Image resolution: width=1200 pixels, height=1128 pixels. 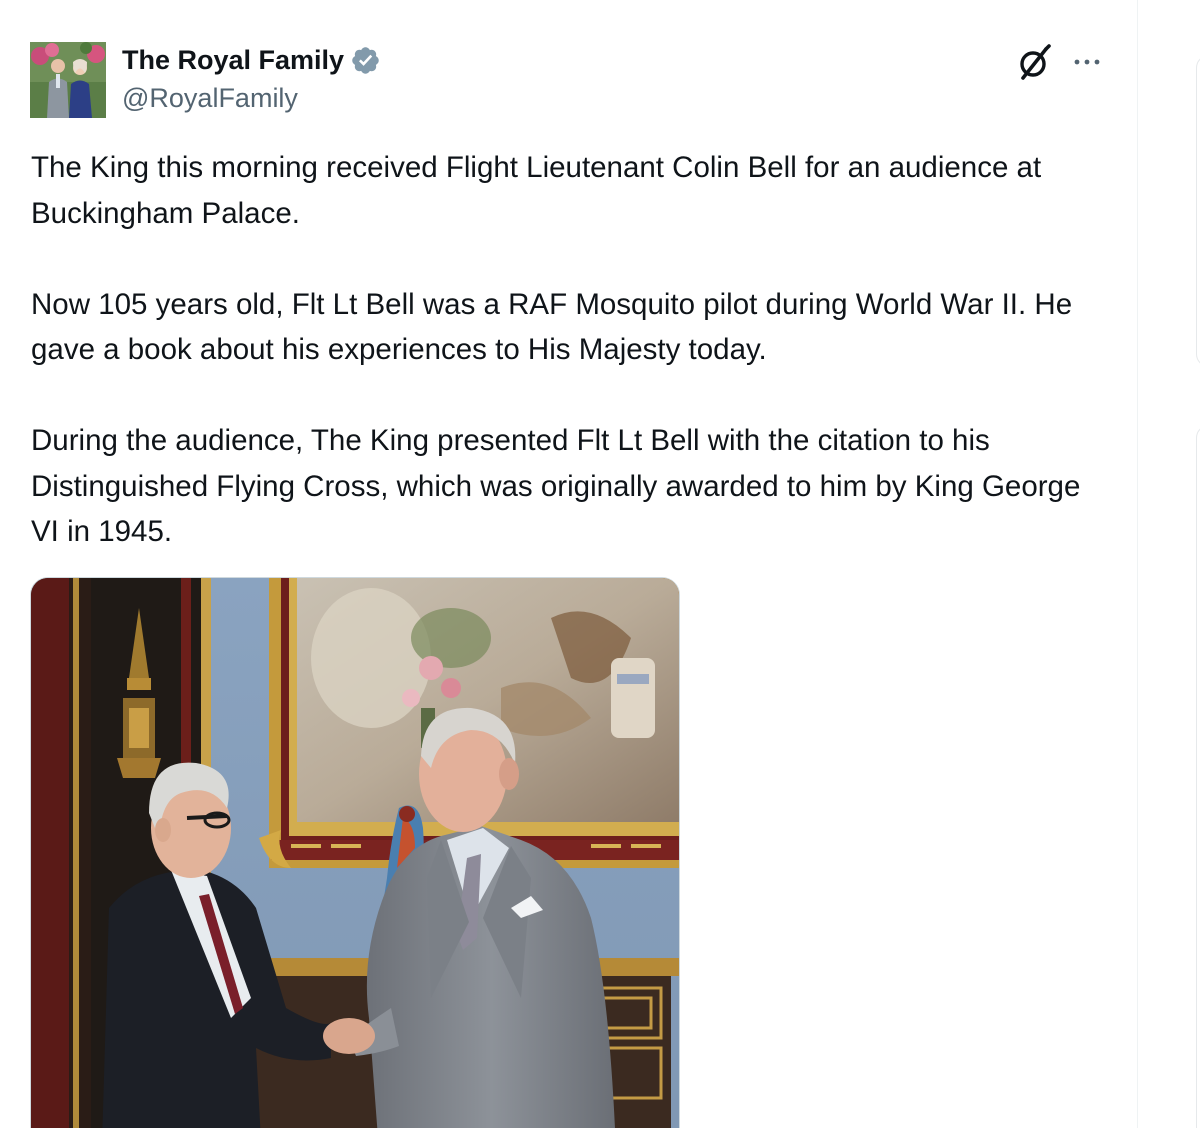 I want to click on right-sidebar, so click(x=1169, y=564).